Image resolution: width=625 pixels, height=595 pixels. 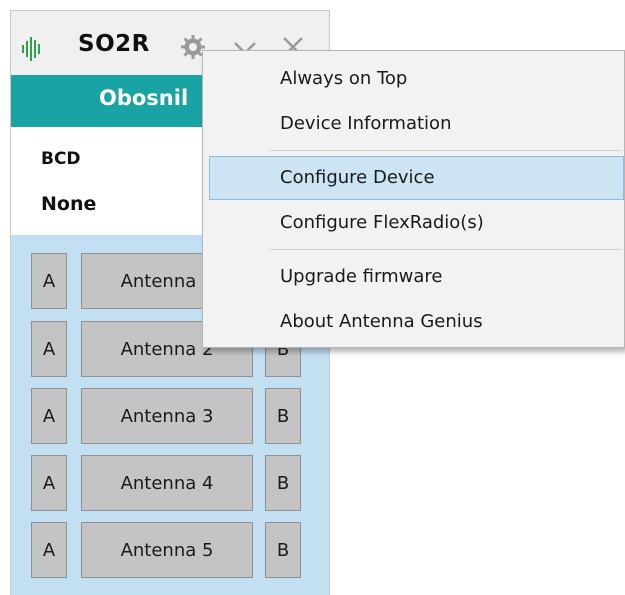 I want to click on window-title: SO2R, so click(x=114, y=44).